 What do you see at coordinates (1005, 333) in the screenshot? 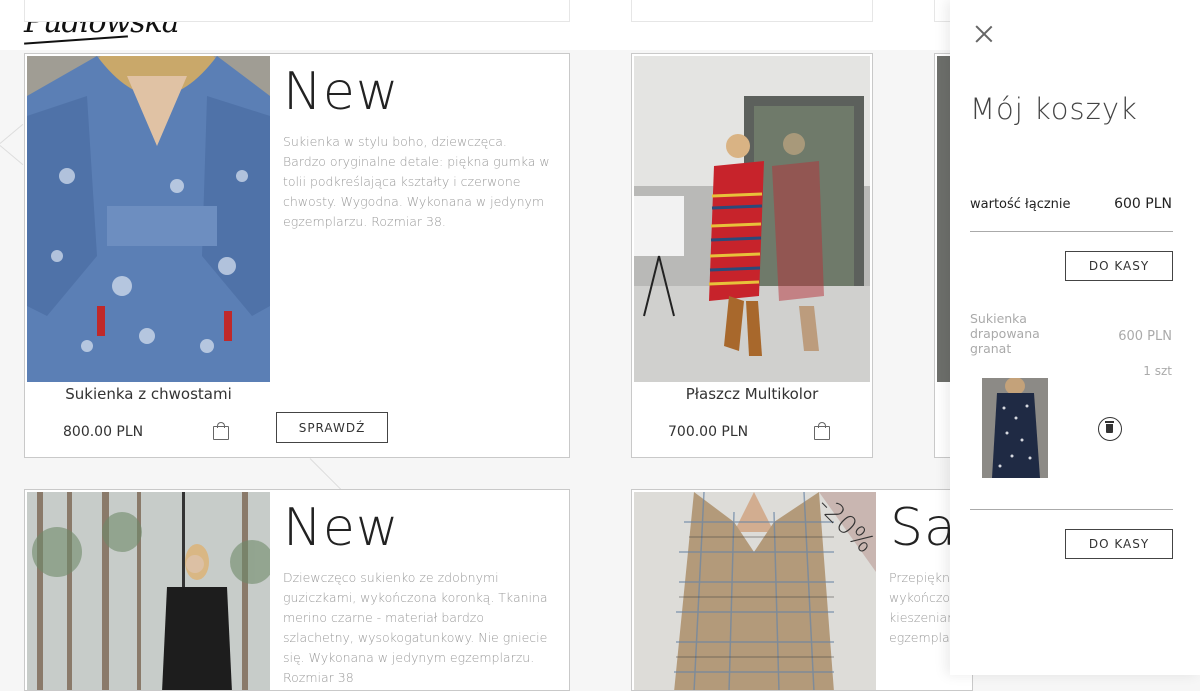
I see `cart-item-name: Sukienka drapowana granat` at bounding box center [1005, 333].